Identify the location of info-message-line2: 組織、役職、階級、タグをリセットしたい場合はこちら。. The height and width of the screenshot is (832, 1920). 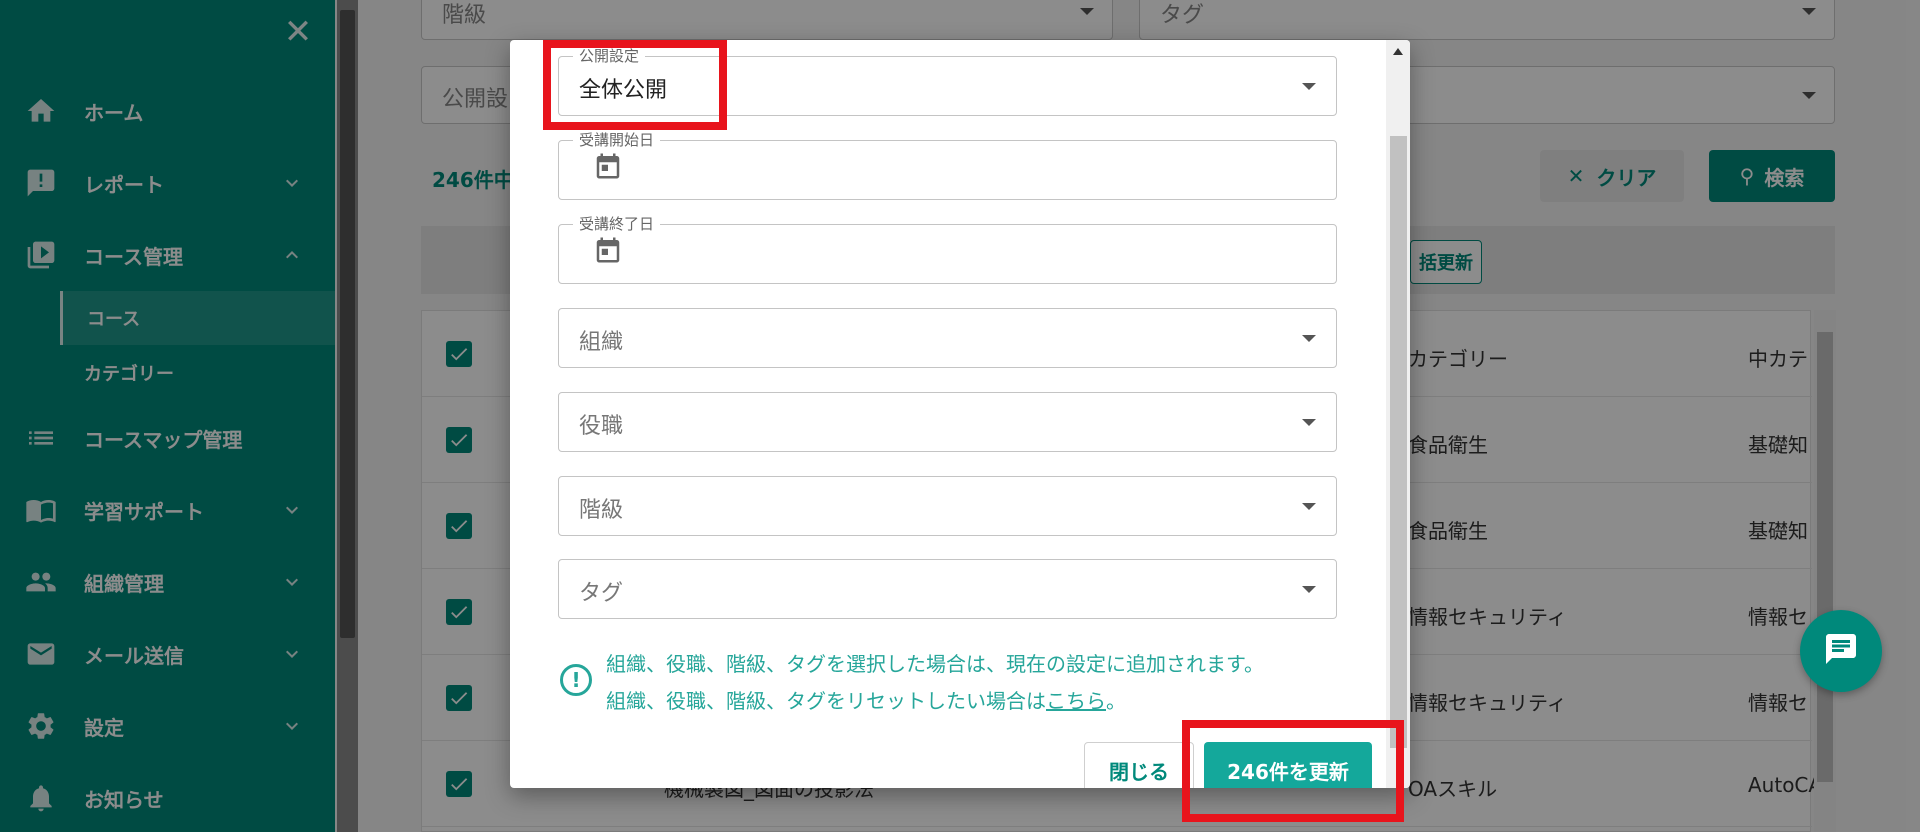
(866, 699).